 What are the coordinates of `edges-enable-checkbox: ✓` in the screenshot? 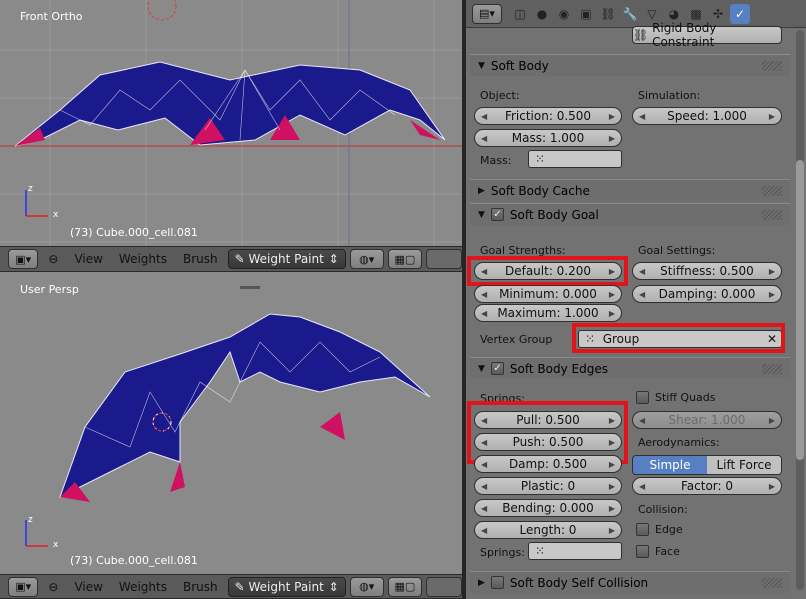 It's located at (497, 368).